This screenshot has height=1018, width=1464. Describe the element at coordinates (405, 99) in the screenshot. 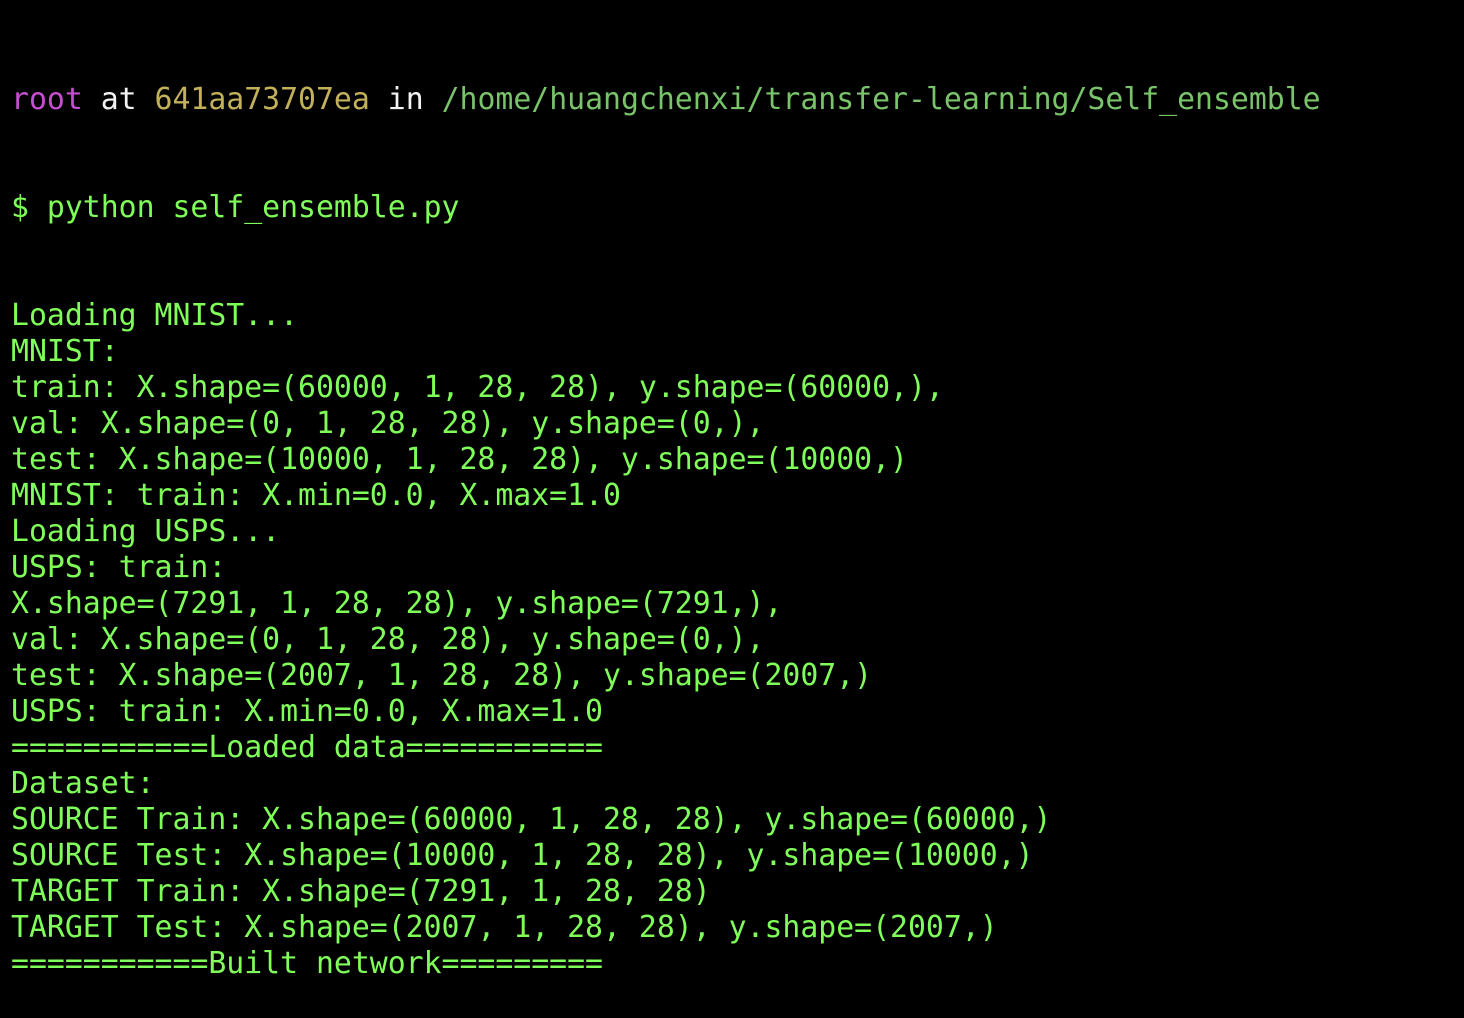

I see `prompt-in: in` at that location.